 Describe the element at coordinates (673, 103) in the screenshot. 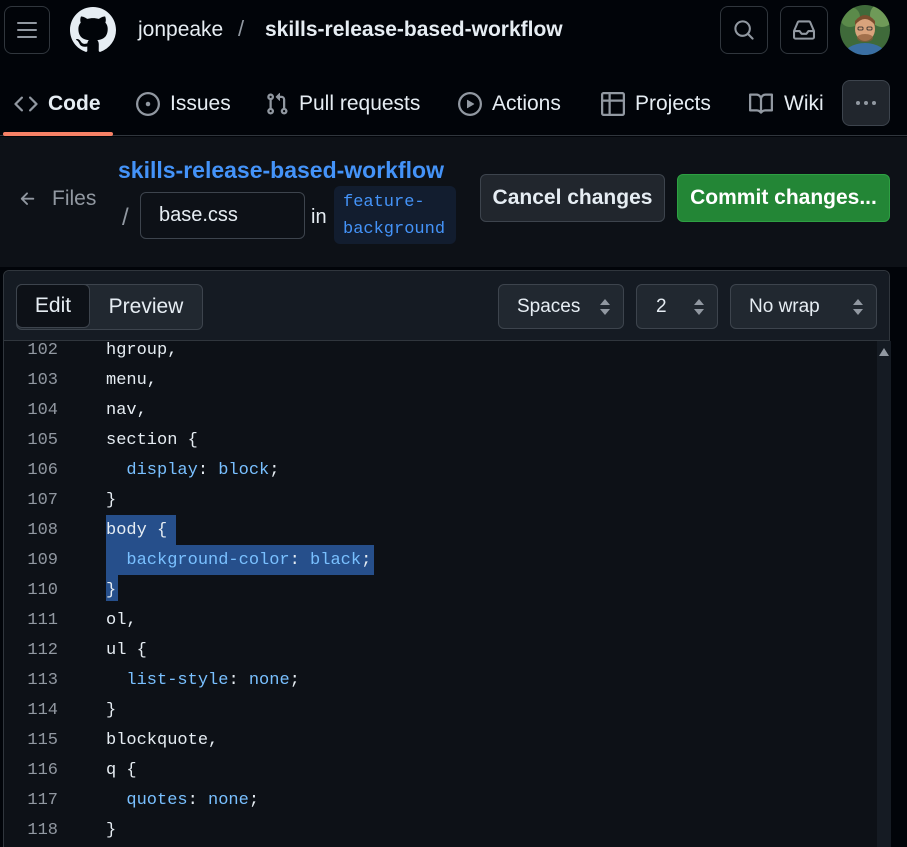

I see `tab-projects-label: Projects` at that location.